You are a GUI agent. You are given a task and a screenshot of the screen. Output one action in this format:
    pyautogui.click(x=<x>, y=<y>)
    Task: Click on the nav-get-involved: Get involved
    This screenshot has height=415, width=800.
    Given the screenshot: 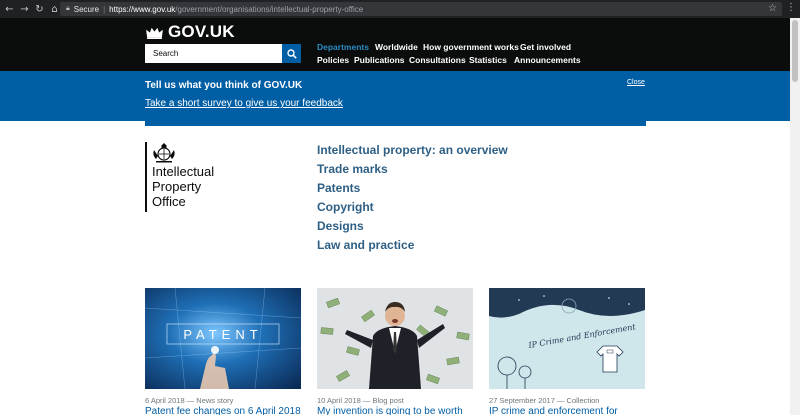 What is the action you would take?
    pyautogui.click(x=545, y=47)
    